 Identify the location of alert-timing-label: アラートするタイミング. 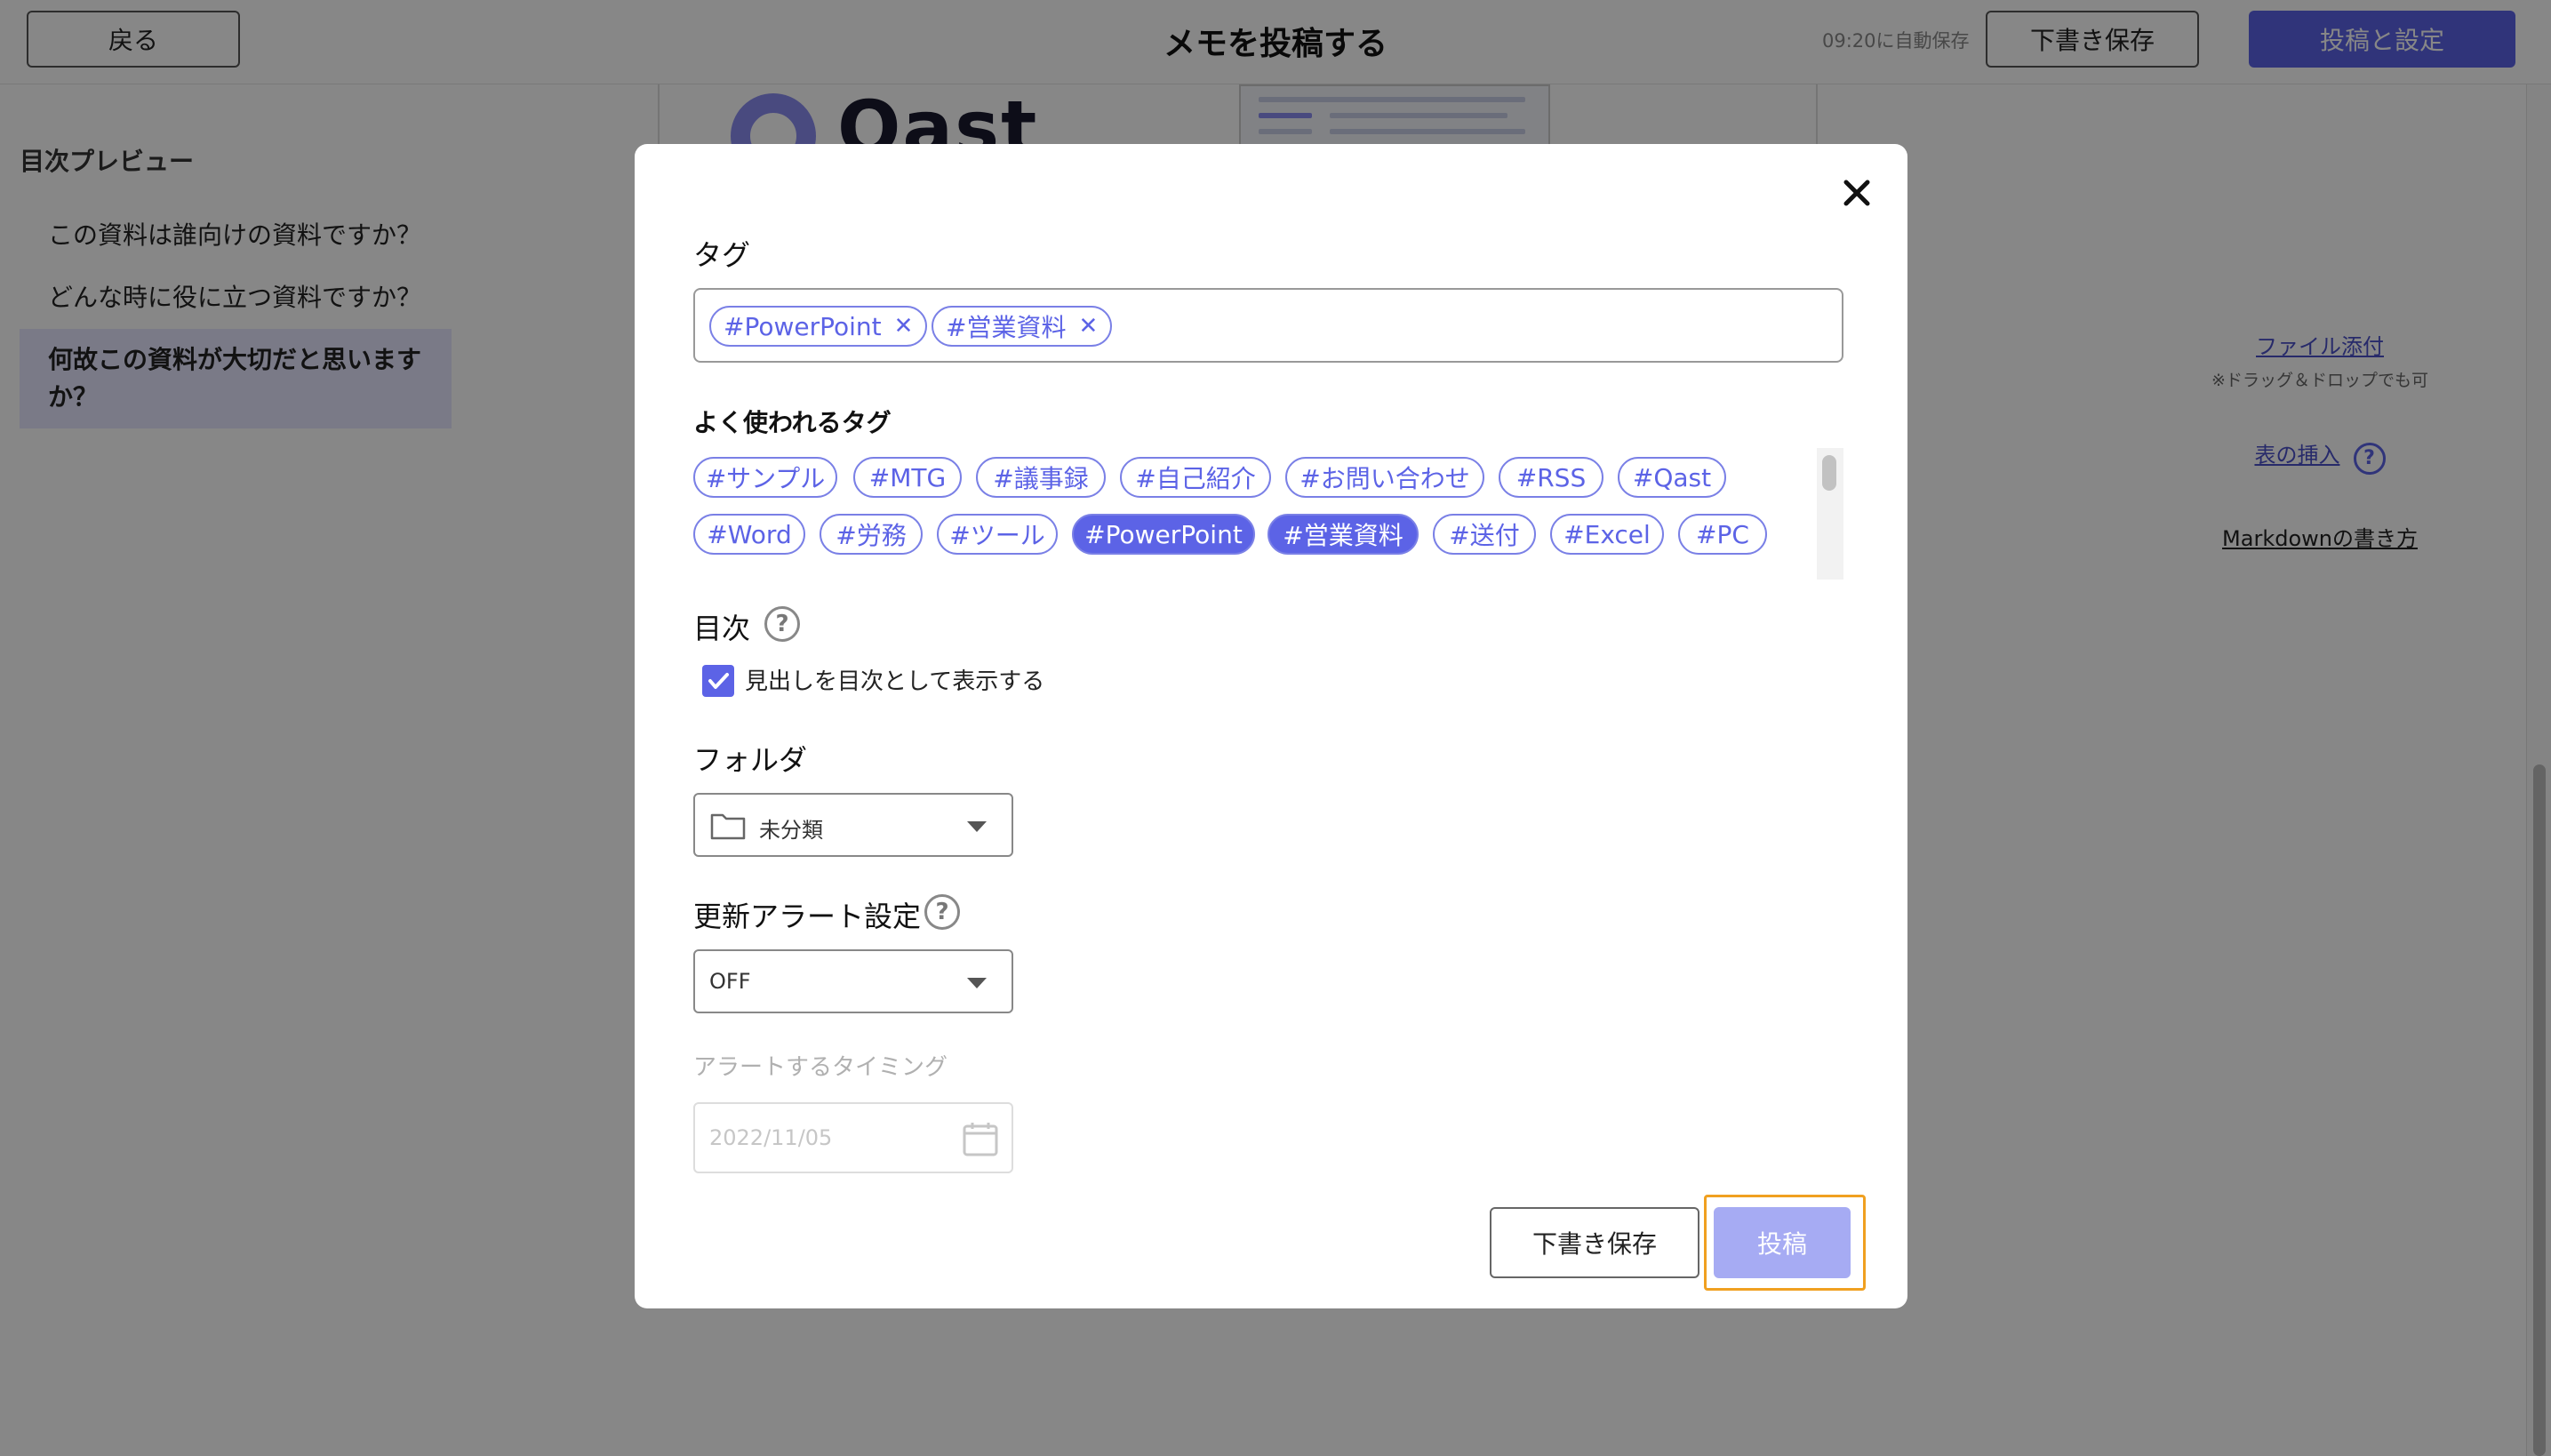
(820, 1067).